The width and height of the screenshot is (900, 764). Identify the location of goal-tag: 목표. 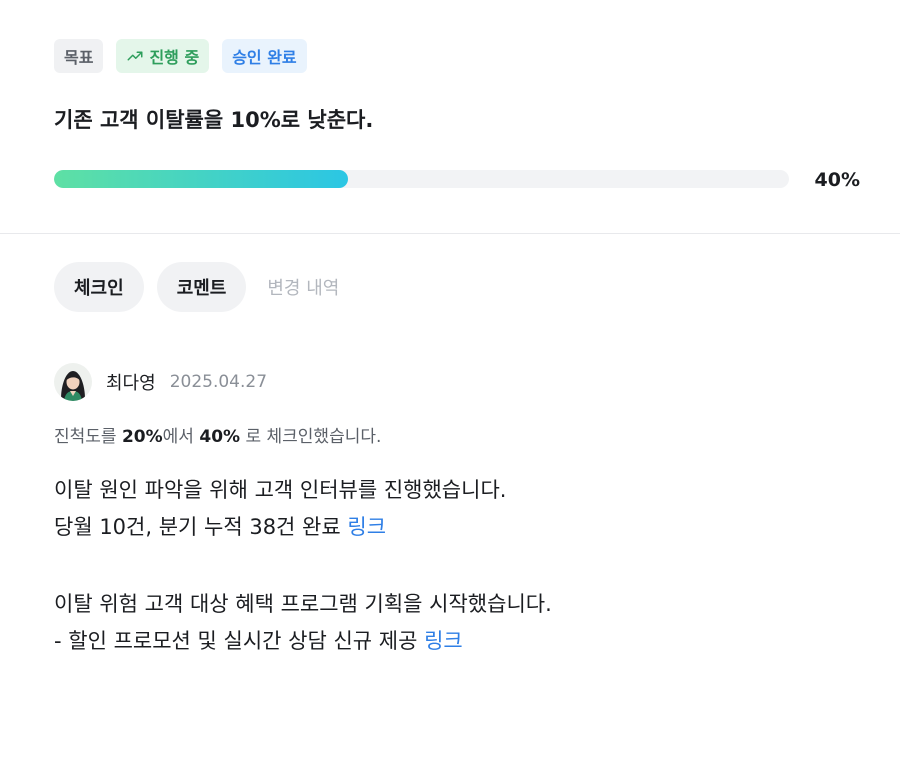
(79, 56).